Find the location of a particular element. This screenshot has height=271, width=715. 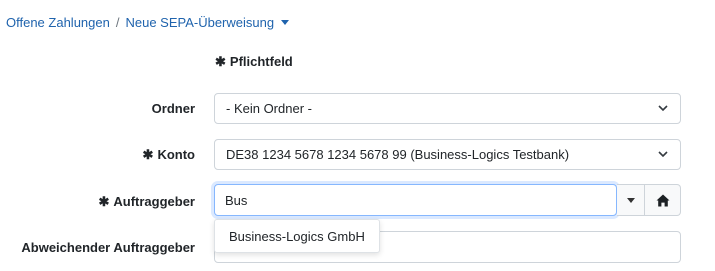

auftraggeber-home-button is located at coordinates (663, 200).